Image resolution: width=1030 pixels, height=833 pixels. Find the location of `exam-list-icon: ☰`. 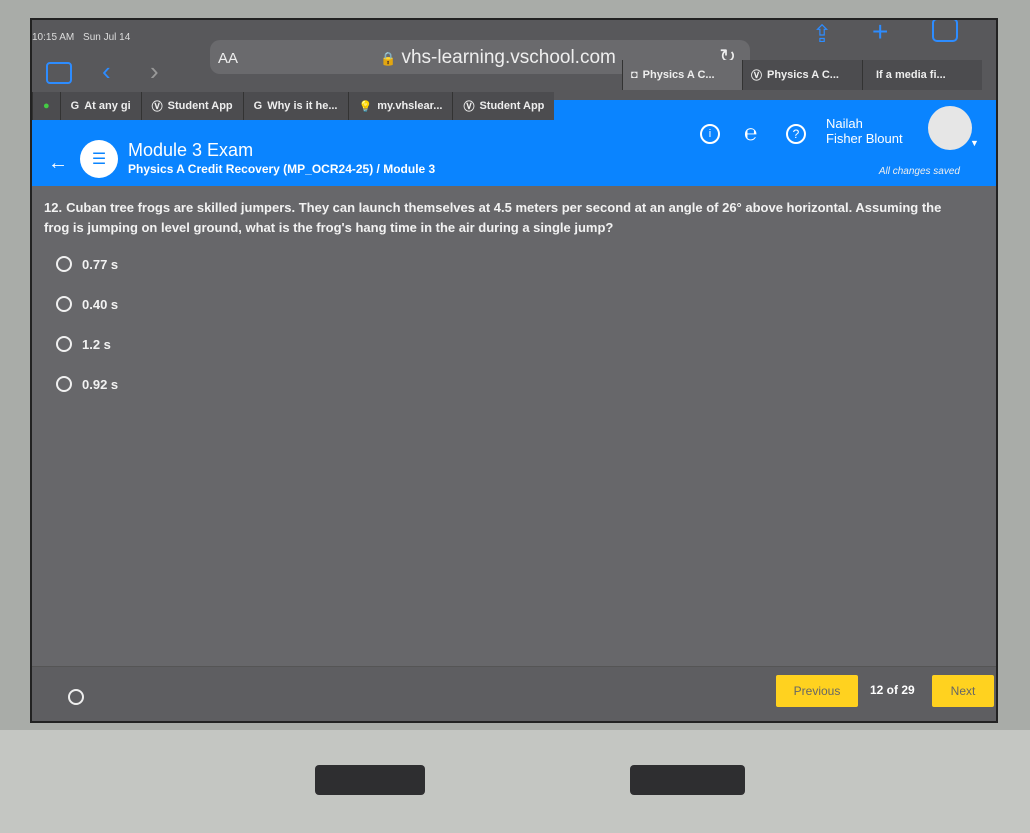

exam-list-icon: ☰ is located at coordinates (99, 159).